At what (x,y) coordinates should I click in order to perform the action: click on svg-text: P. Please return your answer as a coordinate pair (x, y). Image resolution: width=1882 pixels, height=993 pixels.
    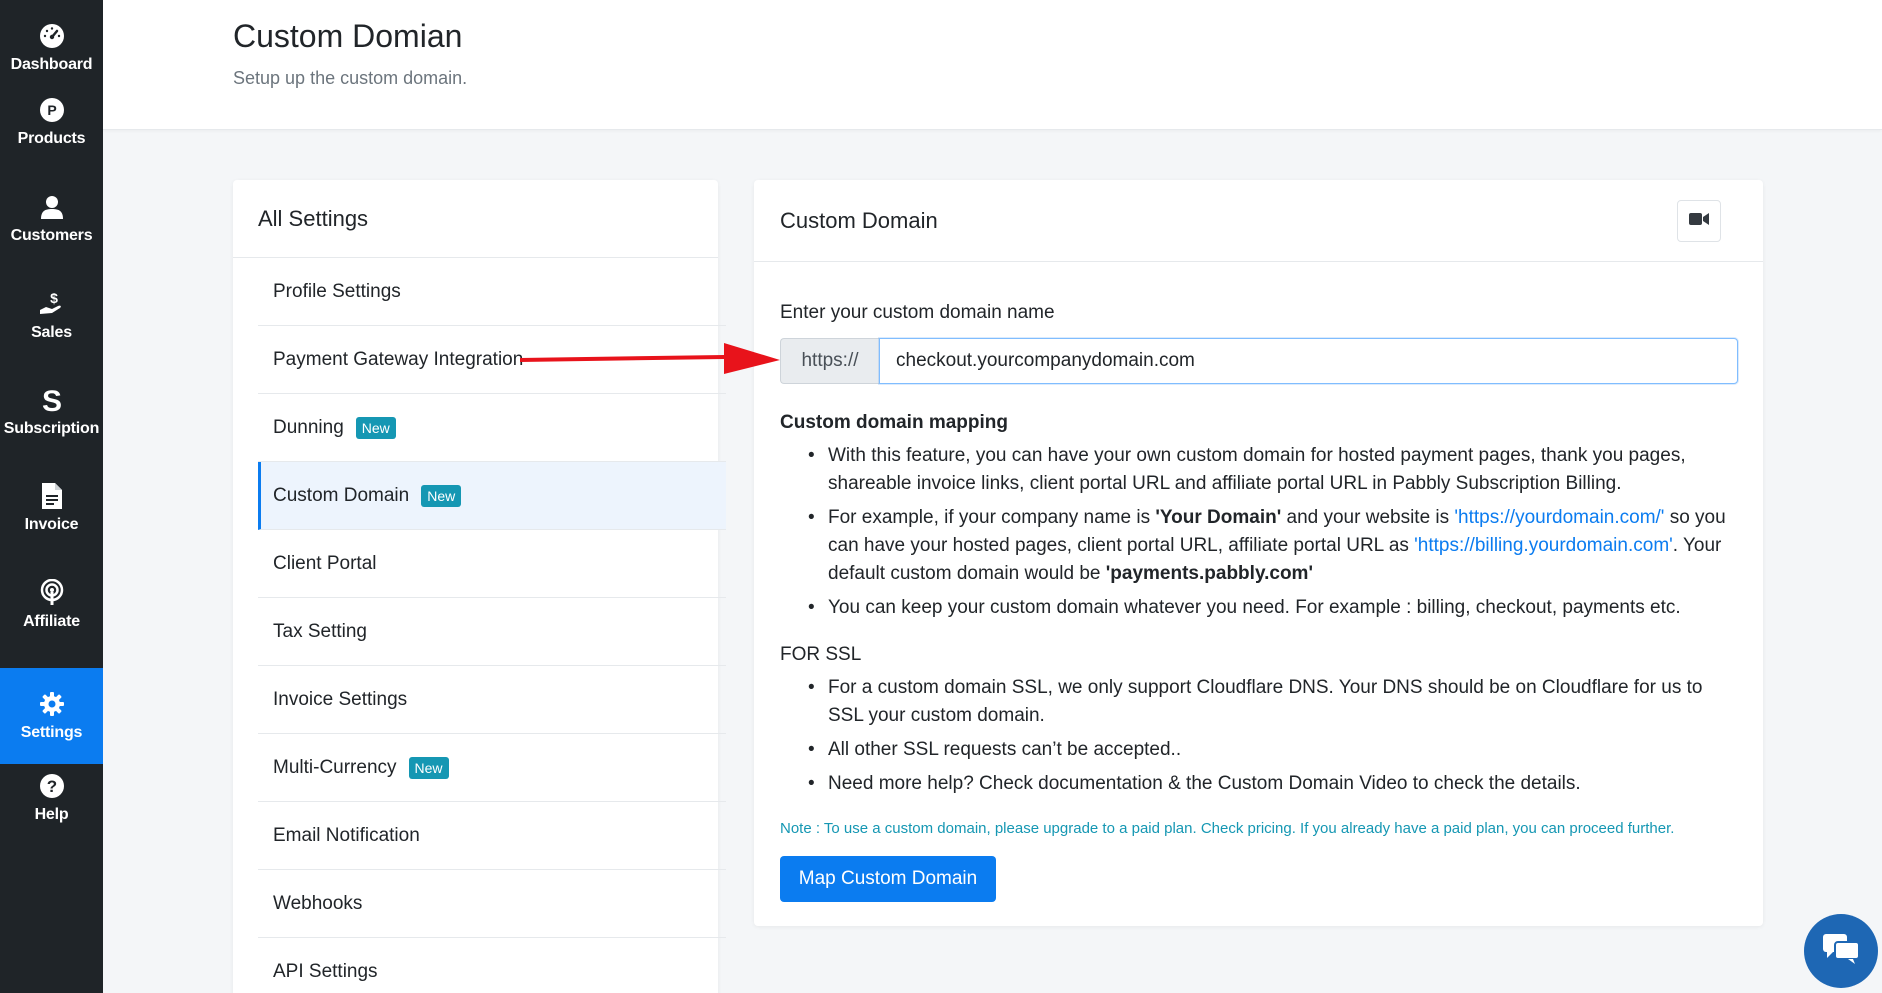
    Looking at the image, I should click on (51, 110).